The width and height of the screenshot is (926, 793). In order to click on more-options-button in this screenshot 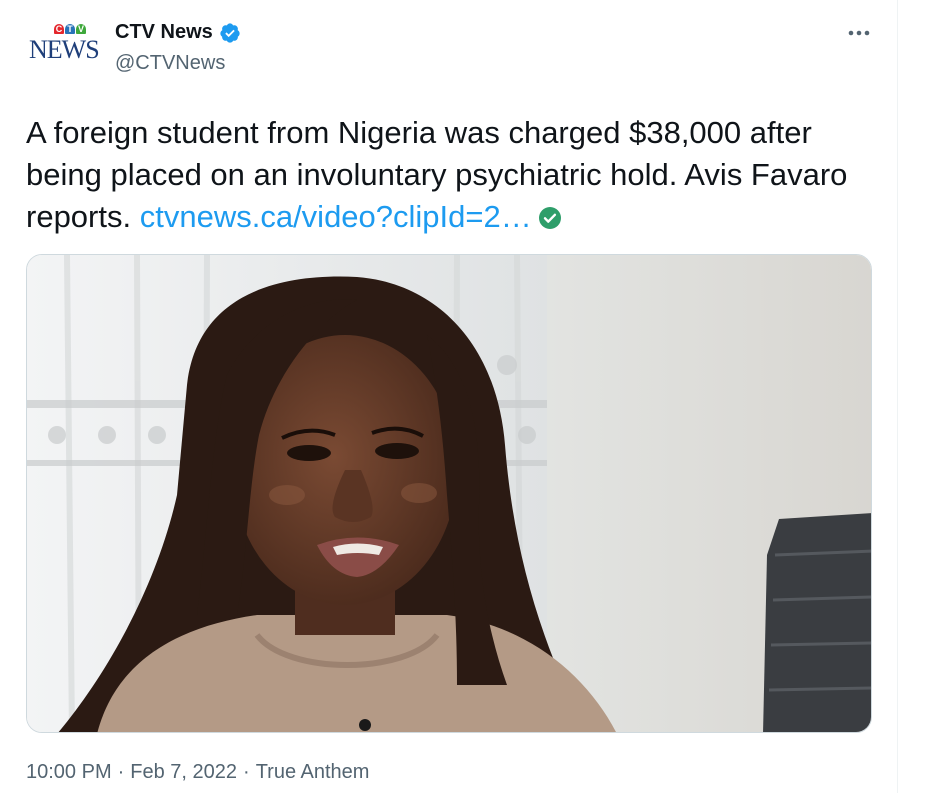, I will do `click(859, 33)`.